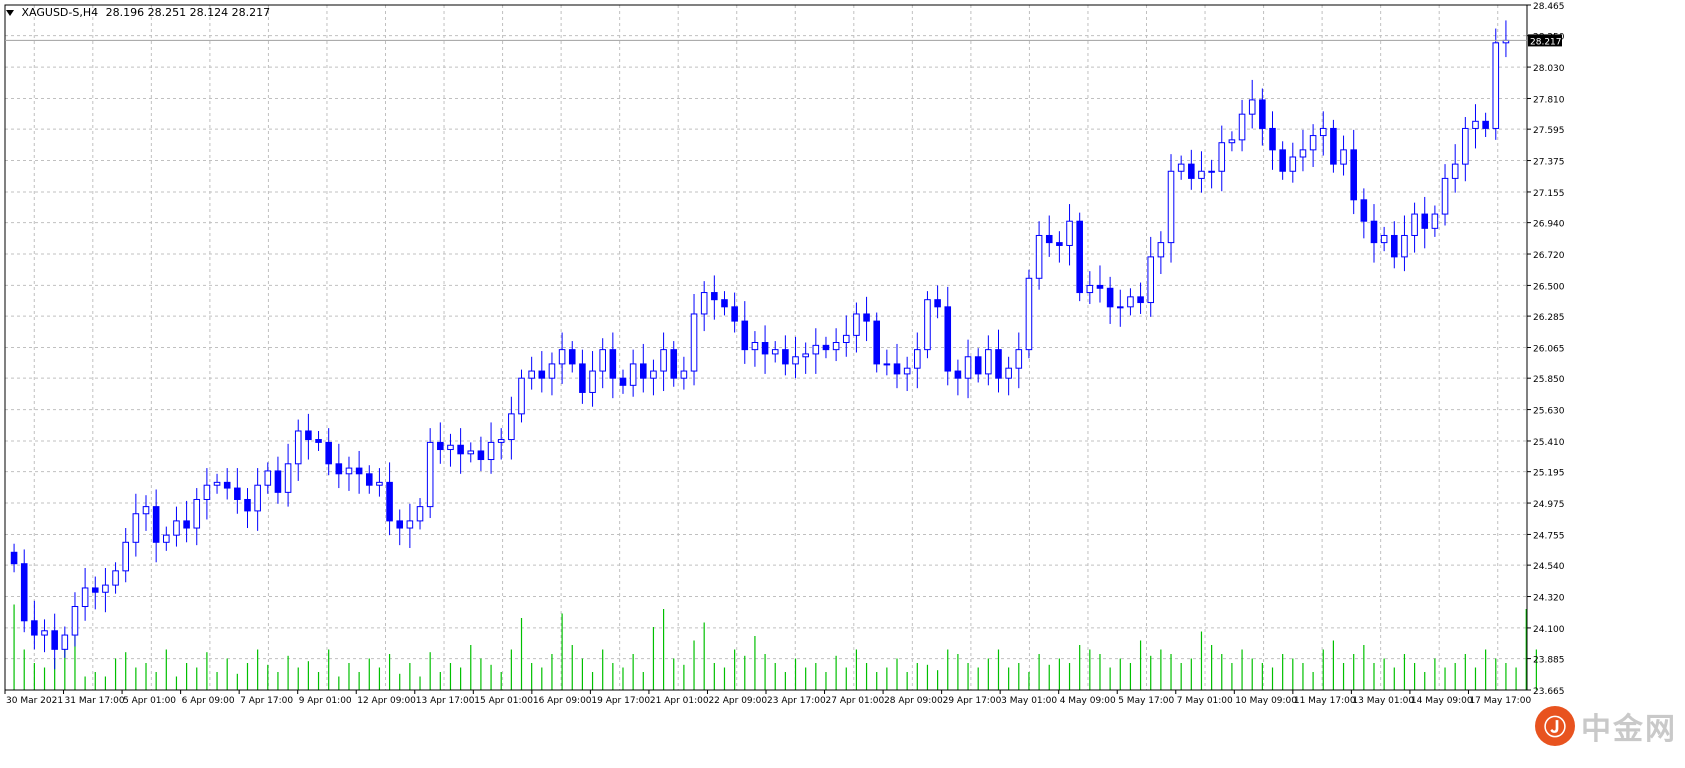 The width and height of the screenshot is (1685, 768). I want to click on y-tick-label: 26.285, so click(1549, 318).